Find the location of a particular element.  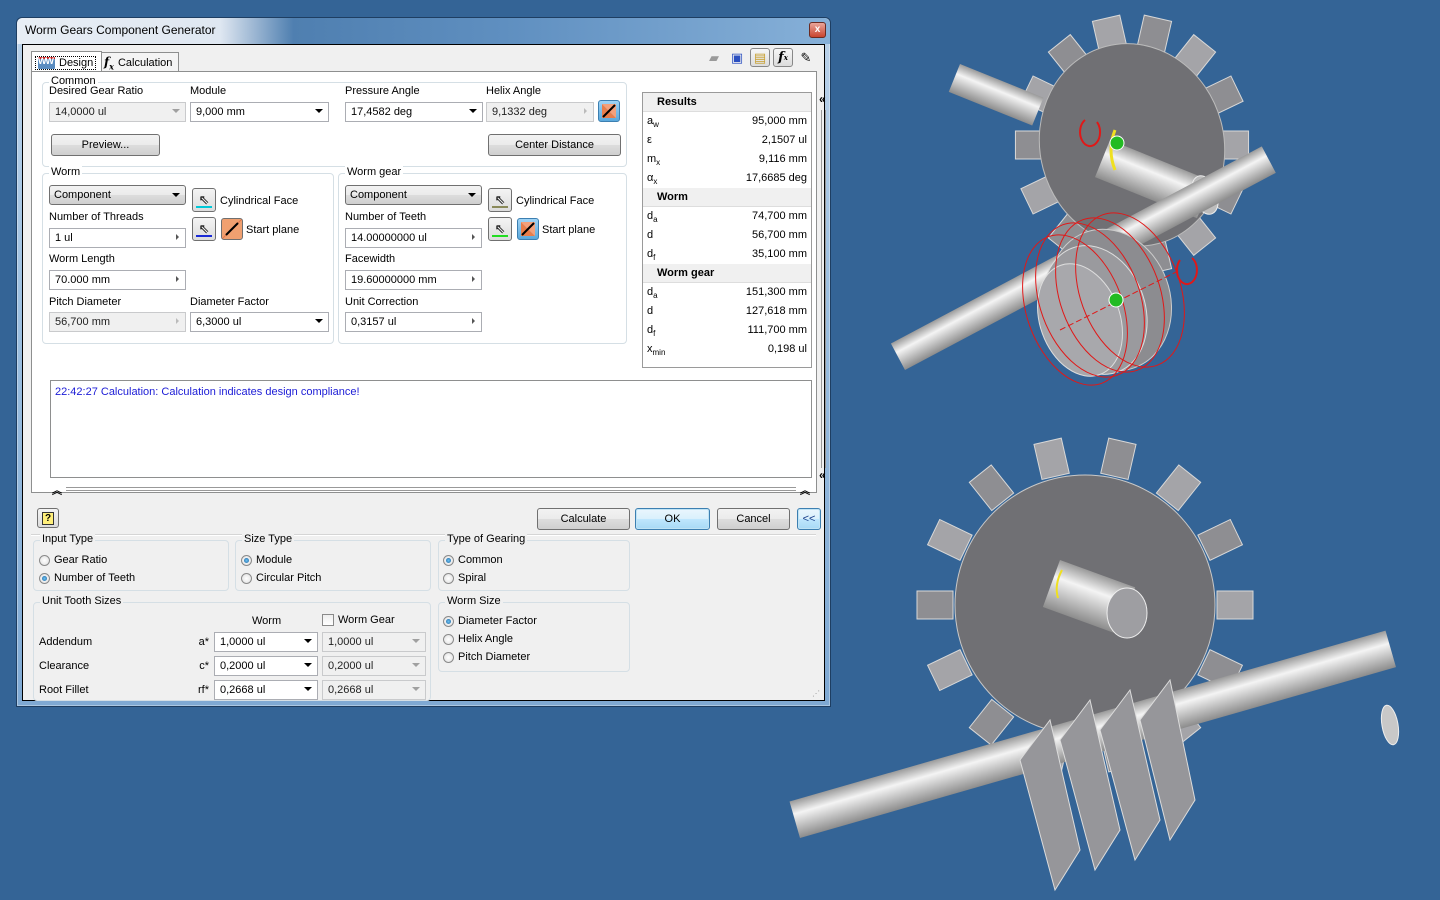

worm-cylindrical-face-label: Cylindrical Face is located at coordinates (259, 201).